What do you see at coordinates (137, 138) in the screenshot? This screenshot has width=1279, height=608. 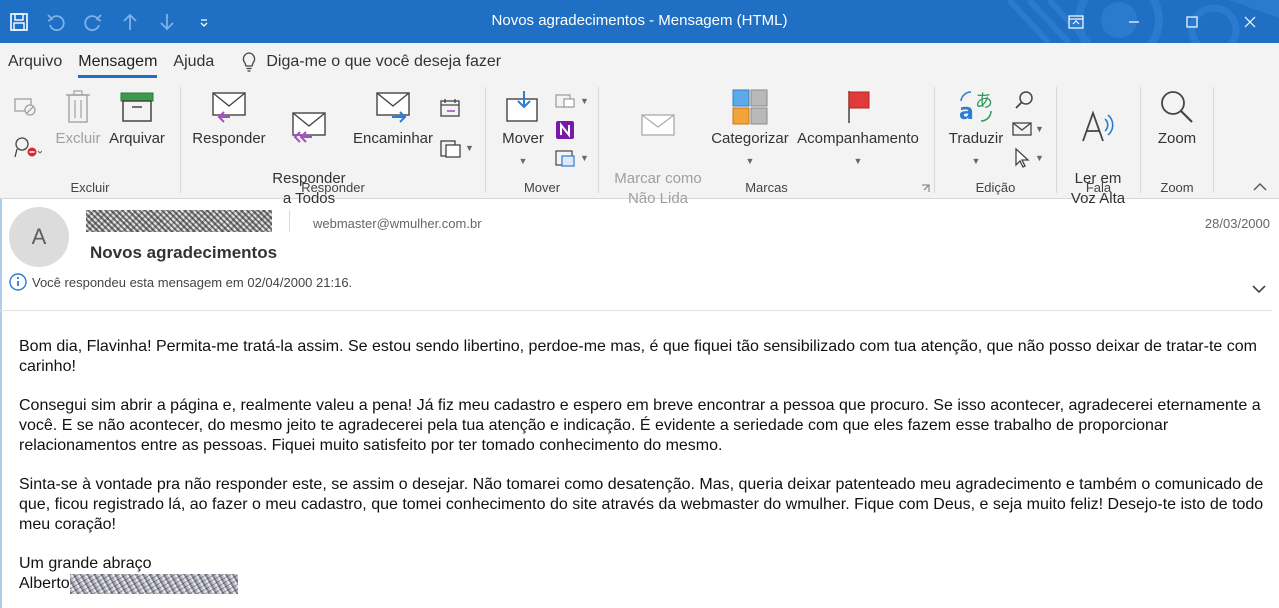 I see `archive-label: Arquivar` at bounding box center [137, 138].